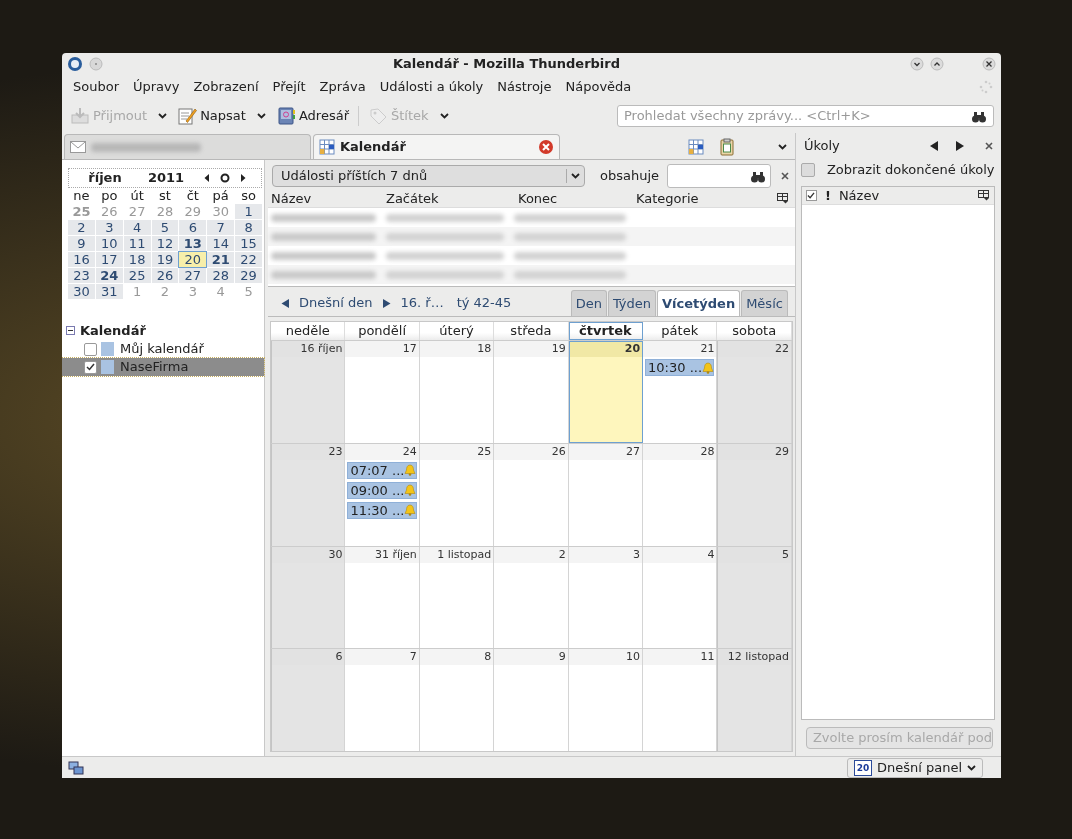 This screenshot has height=839, width=1072. Describe the element at coordinates (632, 303) in the screenshot. I see `view-tab: Týden` at that location.